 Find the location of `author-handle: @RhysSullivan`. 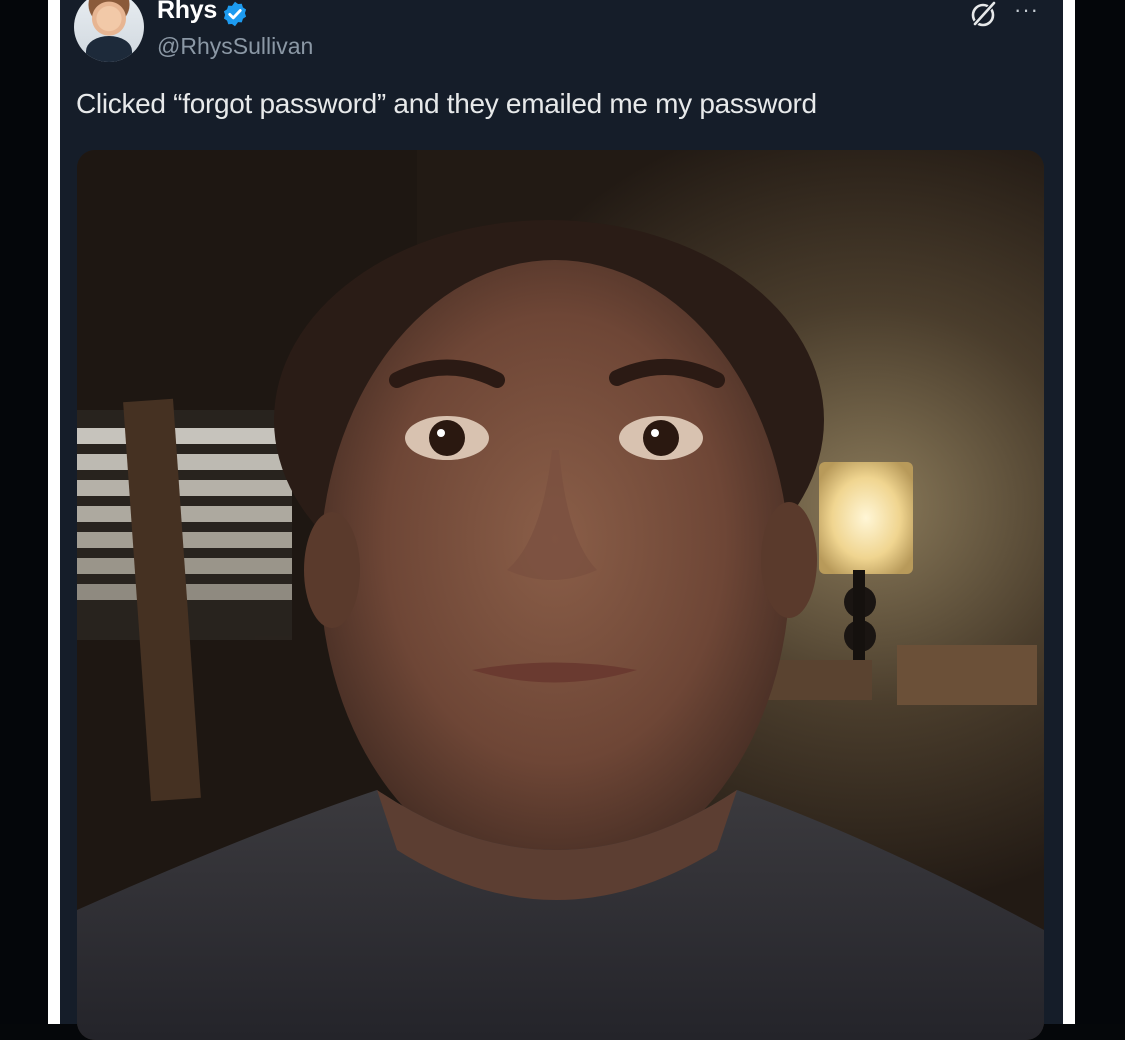

author-handle: @RhysSullivan is located at coordinates (235, 46).